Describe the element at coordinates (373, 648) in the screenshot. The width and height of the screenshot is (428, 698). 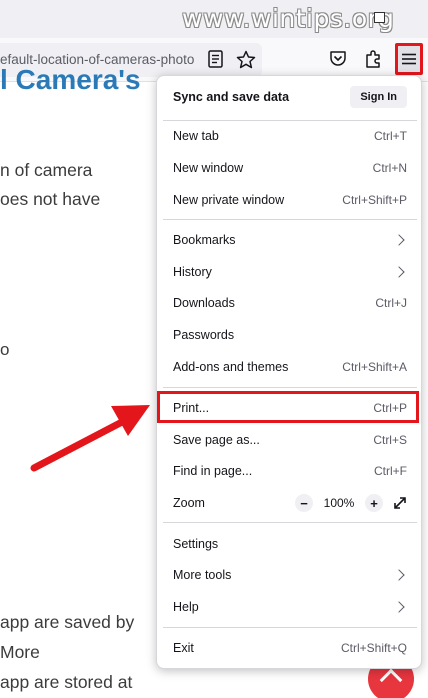
I see `menu-item-shortcut: Ctrl+Shift+Q` at that location.